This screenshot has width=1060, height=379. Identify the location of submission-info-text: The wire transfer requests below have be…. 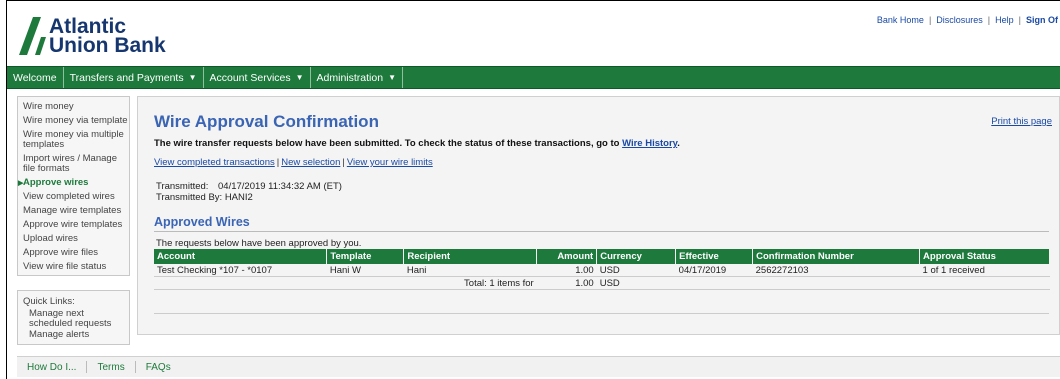
(388, 143).